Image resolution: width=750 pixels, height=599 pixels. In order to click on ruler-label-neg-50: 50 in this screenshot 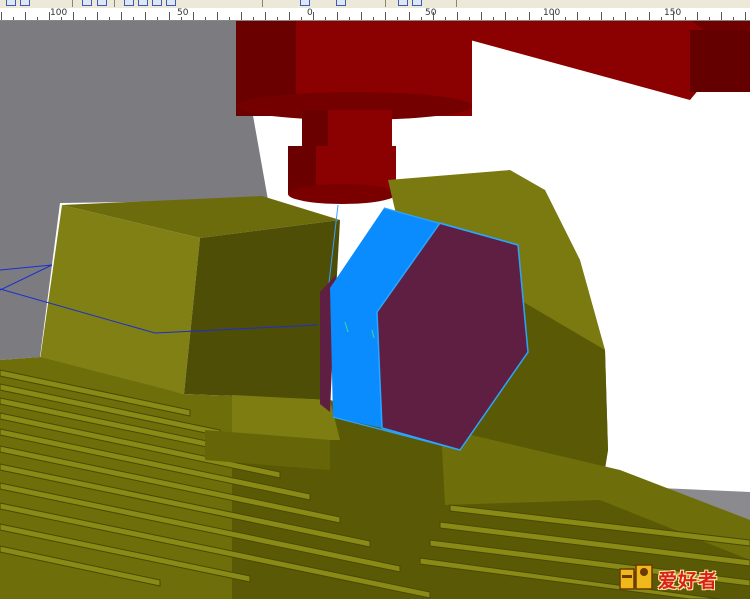, I will do `click(183, 13)`.